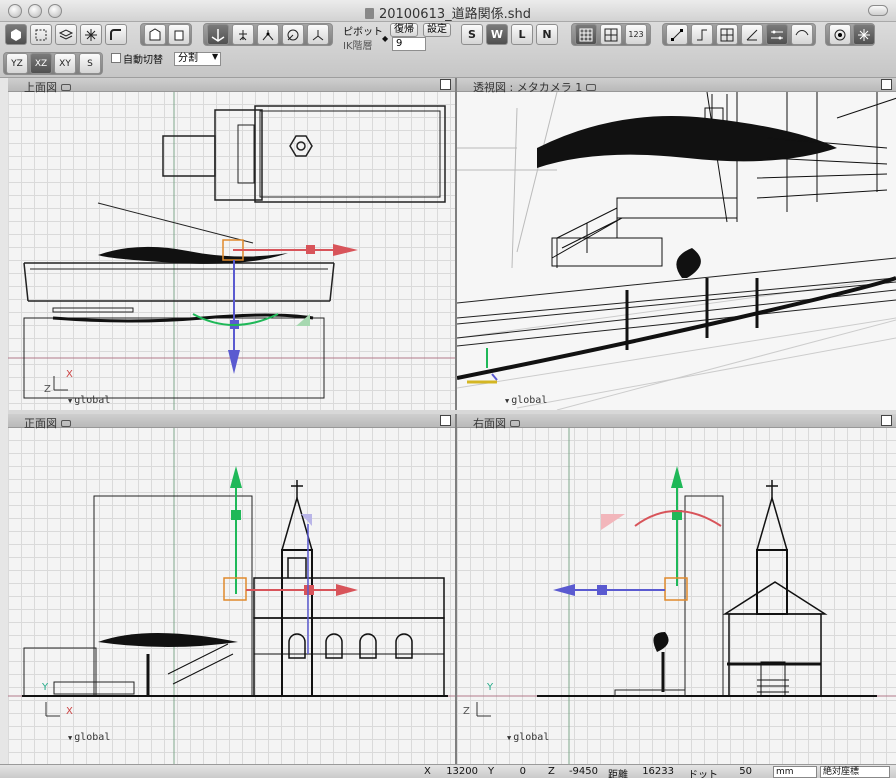  Describe the element at coordinates (795, 772) in the screenshot. I see `unit-select: mm` at that location.